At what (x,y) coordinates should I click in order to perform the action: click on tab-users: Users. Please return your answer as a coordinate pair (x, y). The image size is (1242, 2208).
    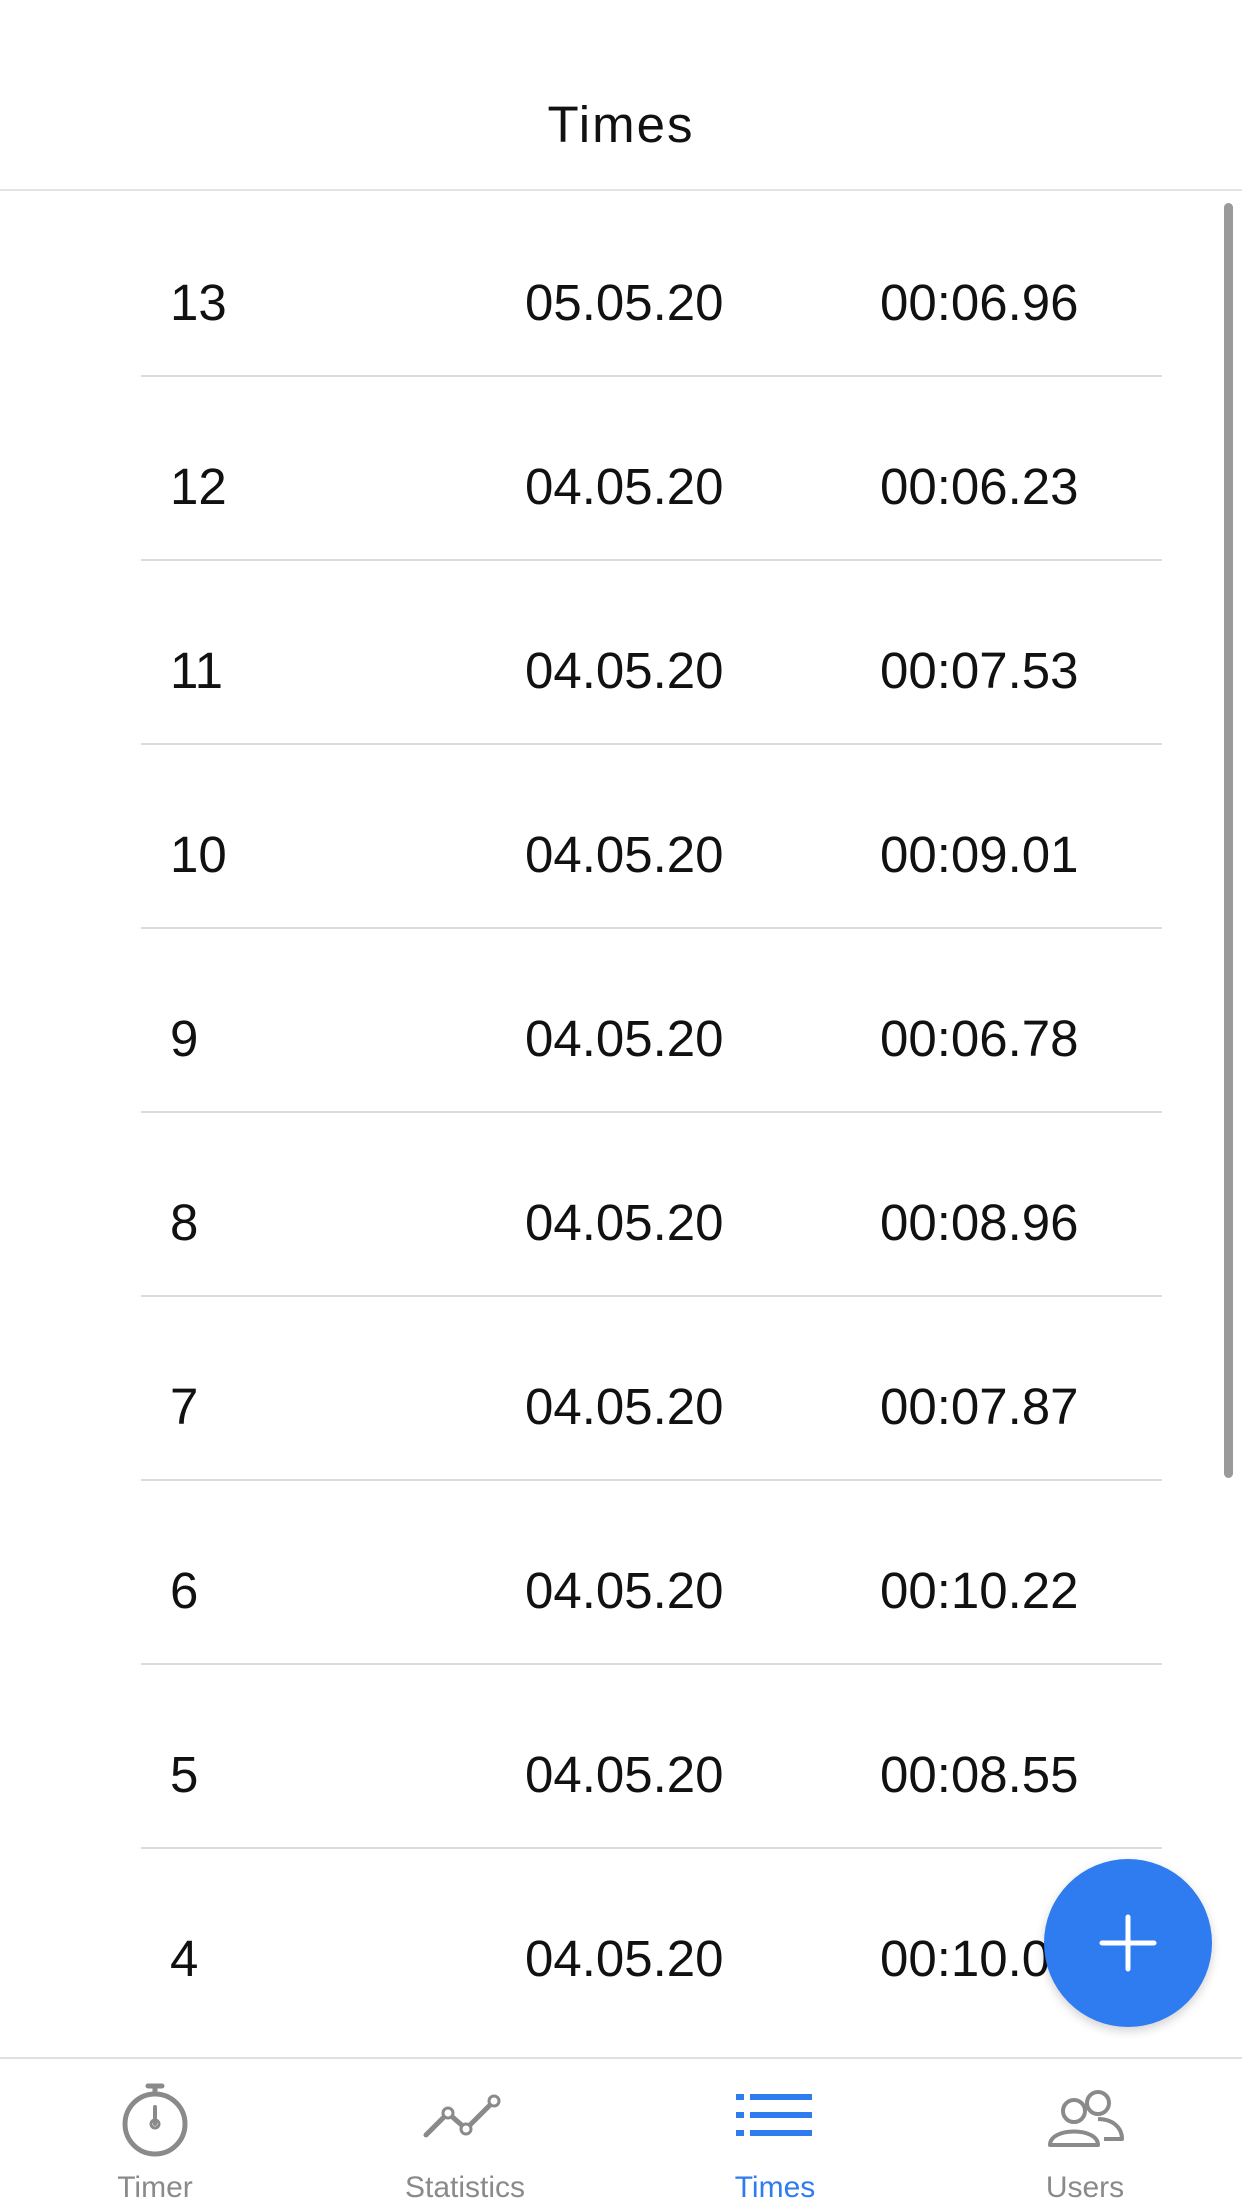
    Looking at the image, I should click on (1085, 2133).